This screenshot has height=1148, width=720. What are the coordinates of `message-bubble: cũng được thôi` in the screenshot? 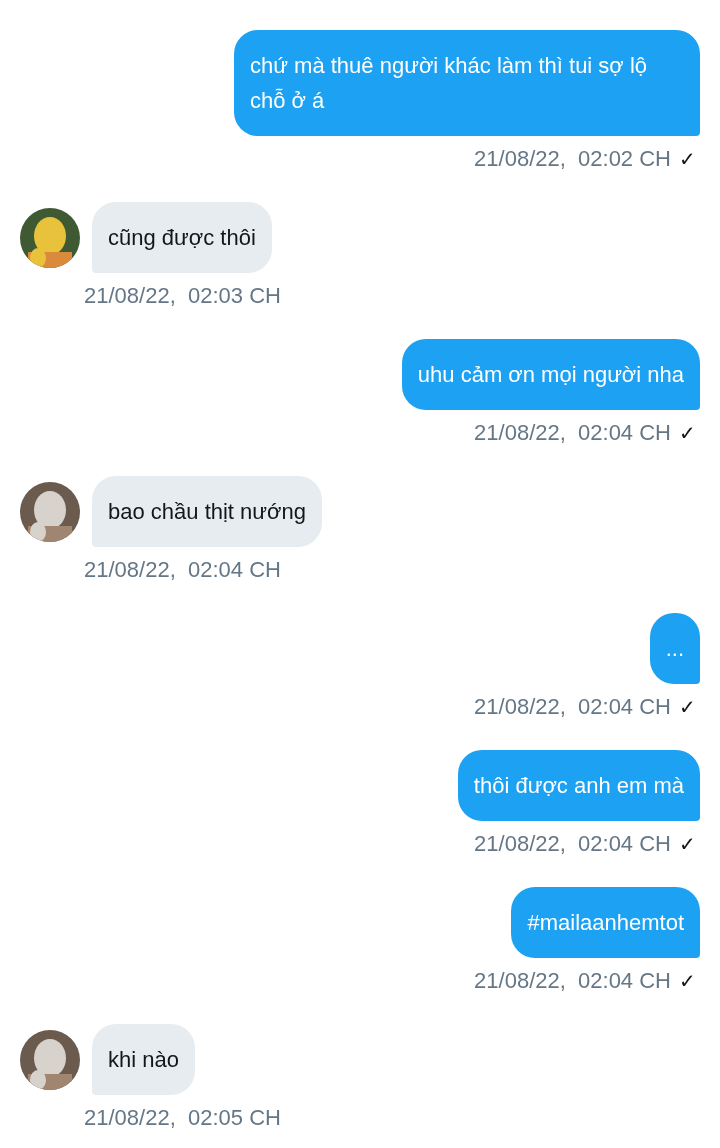 It's located at (182, 237).